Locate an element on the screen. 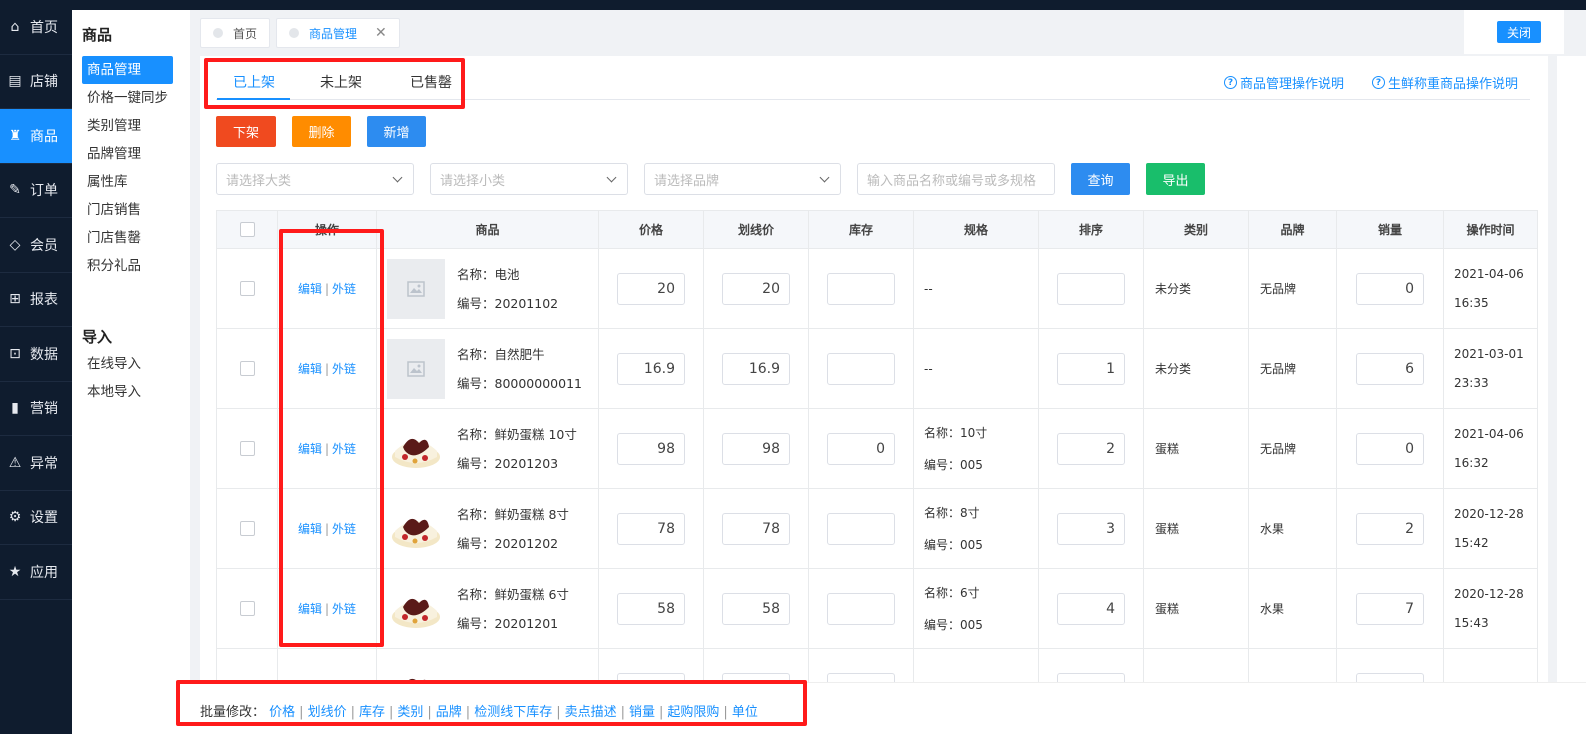  tab-off-shelf: 未上架 is located at coordinates (341, 82).